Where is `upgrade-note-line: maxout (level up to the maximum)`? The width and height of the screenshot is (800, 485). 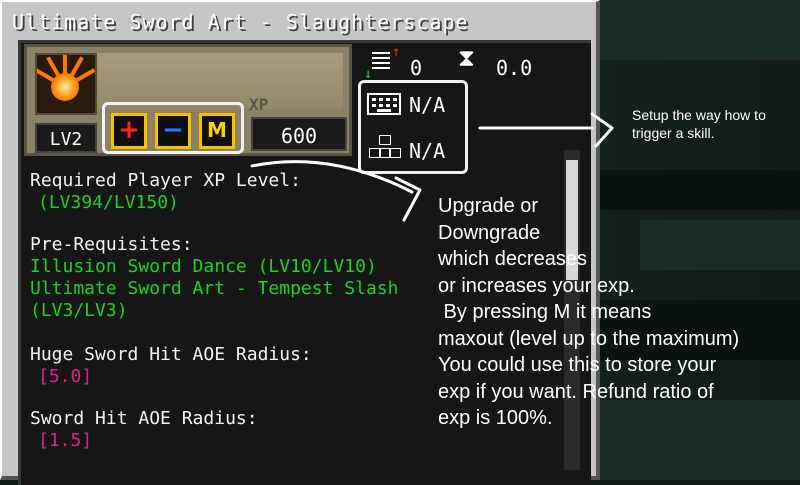
upgrade-note-line: maxout (level up to the maximum) is located at coordinates (589, 338).